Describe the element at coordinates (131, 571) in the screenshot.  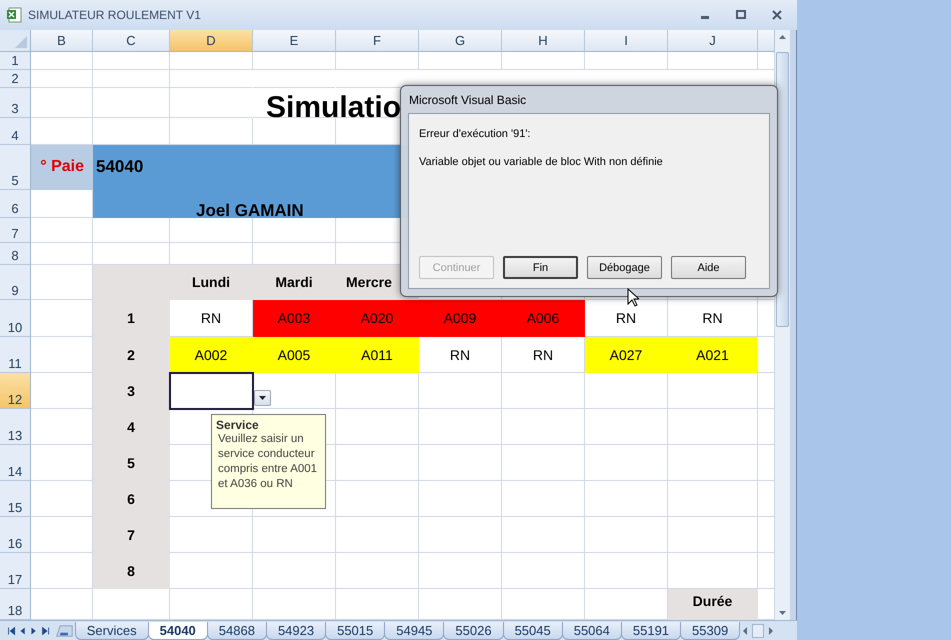
I see `row-index: 8` at that location.